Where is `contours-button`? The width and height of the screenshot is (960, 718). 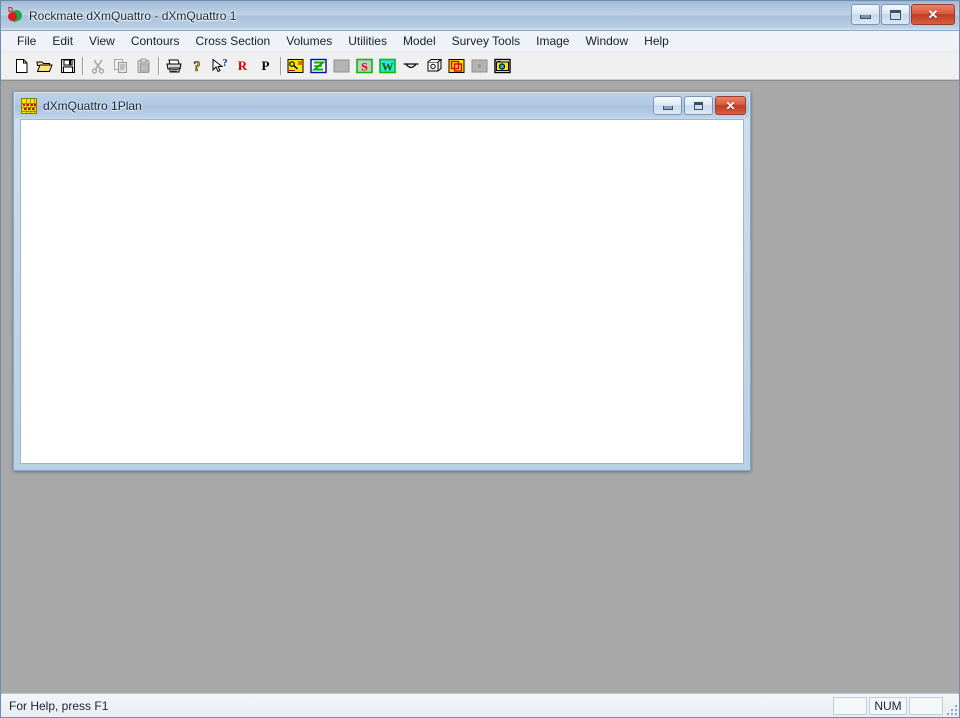 contours-button is located at coordinates (318, 66).